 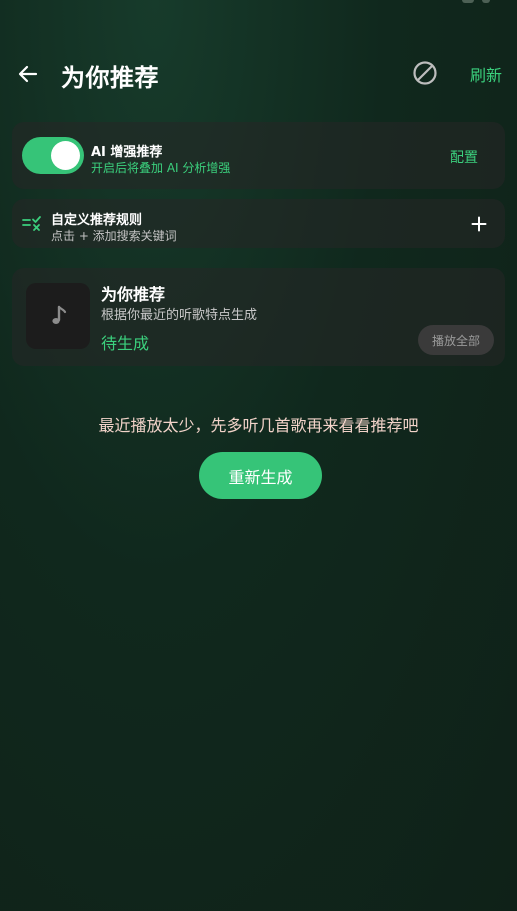 I want to click on empty-state-message: 最近播放太少，先多听几首歌再来看看推荐吧, so click(x=258, y=425).